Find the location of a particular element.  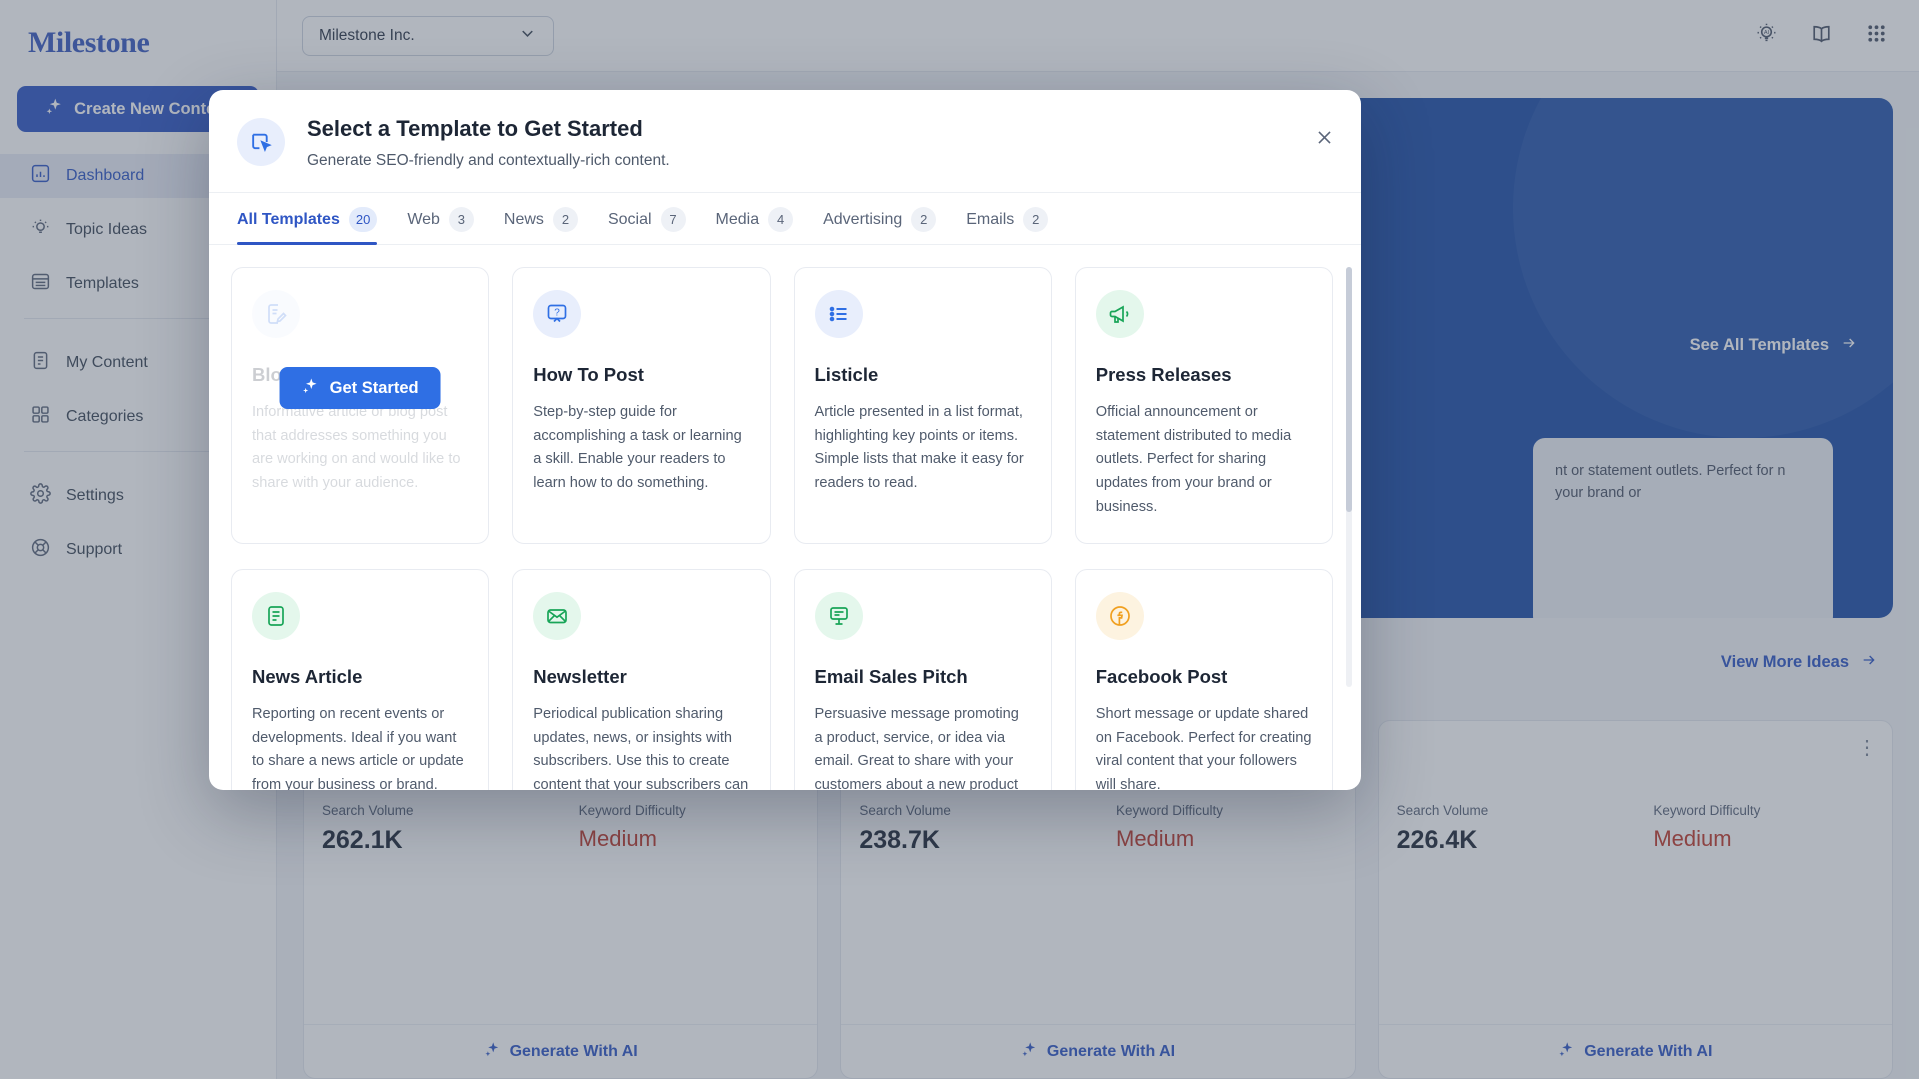

cursor-select-icon is located at coordinates (261, 142).